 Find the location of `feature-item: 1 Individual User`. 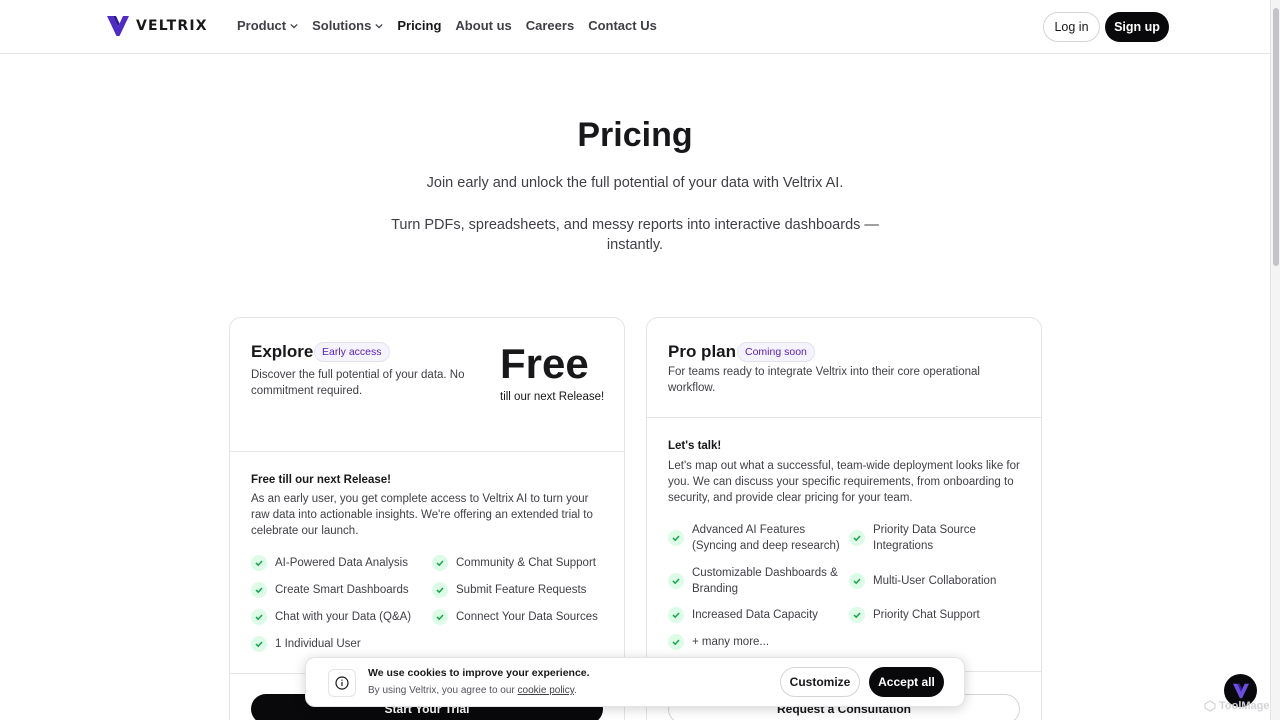

feature-item: 1 Individual User is located at coordinates (341, 644).